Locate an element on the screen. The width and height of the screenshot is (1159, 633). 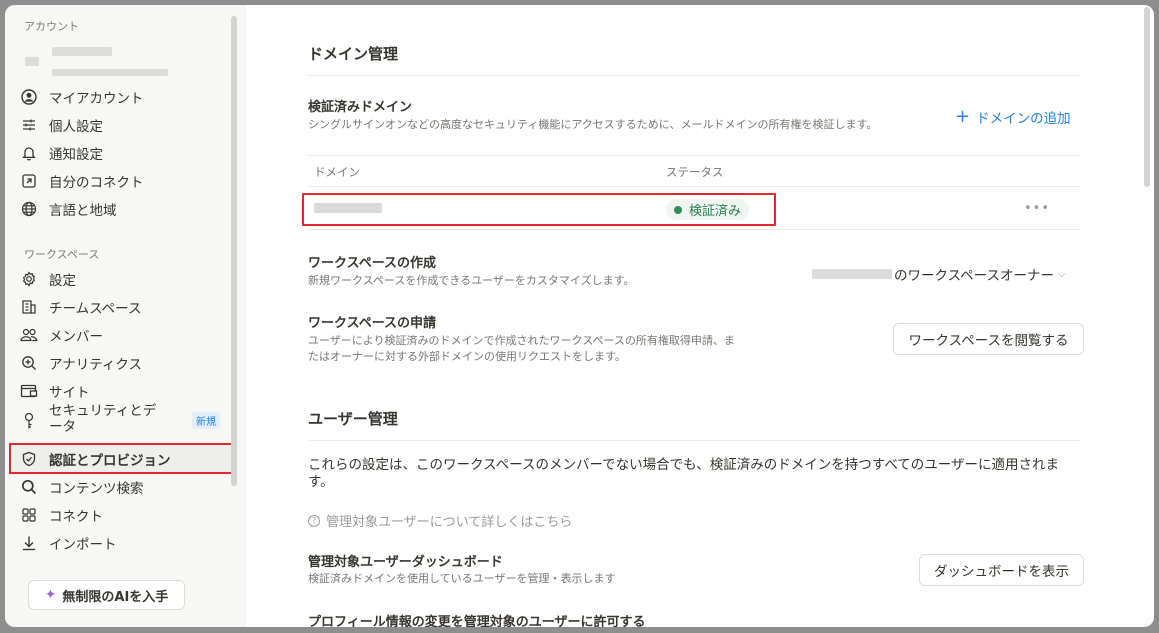
sidebar-item-sites: サイト is located at coordinates (125, 391).